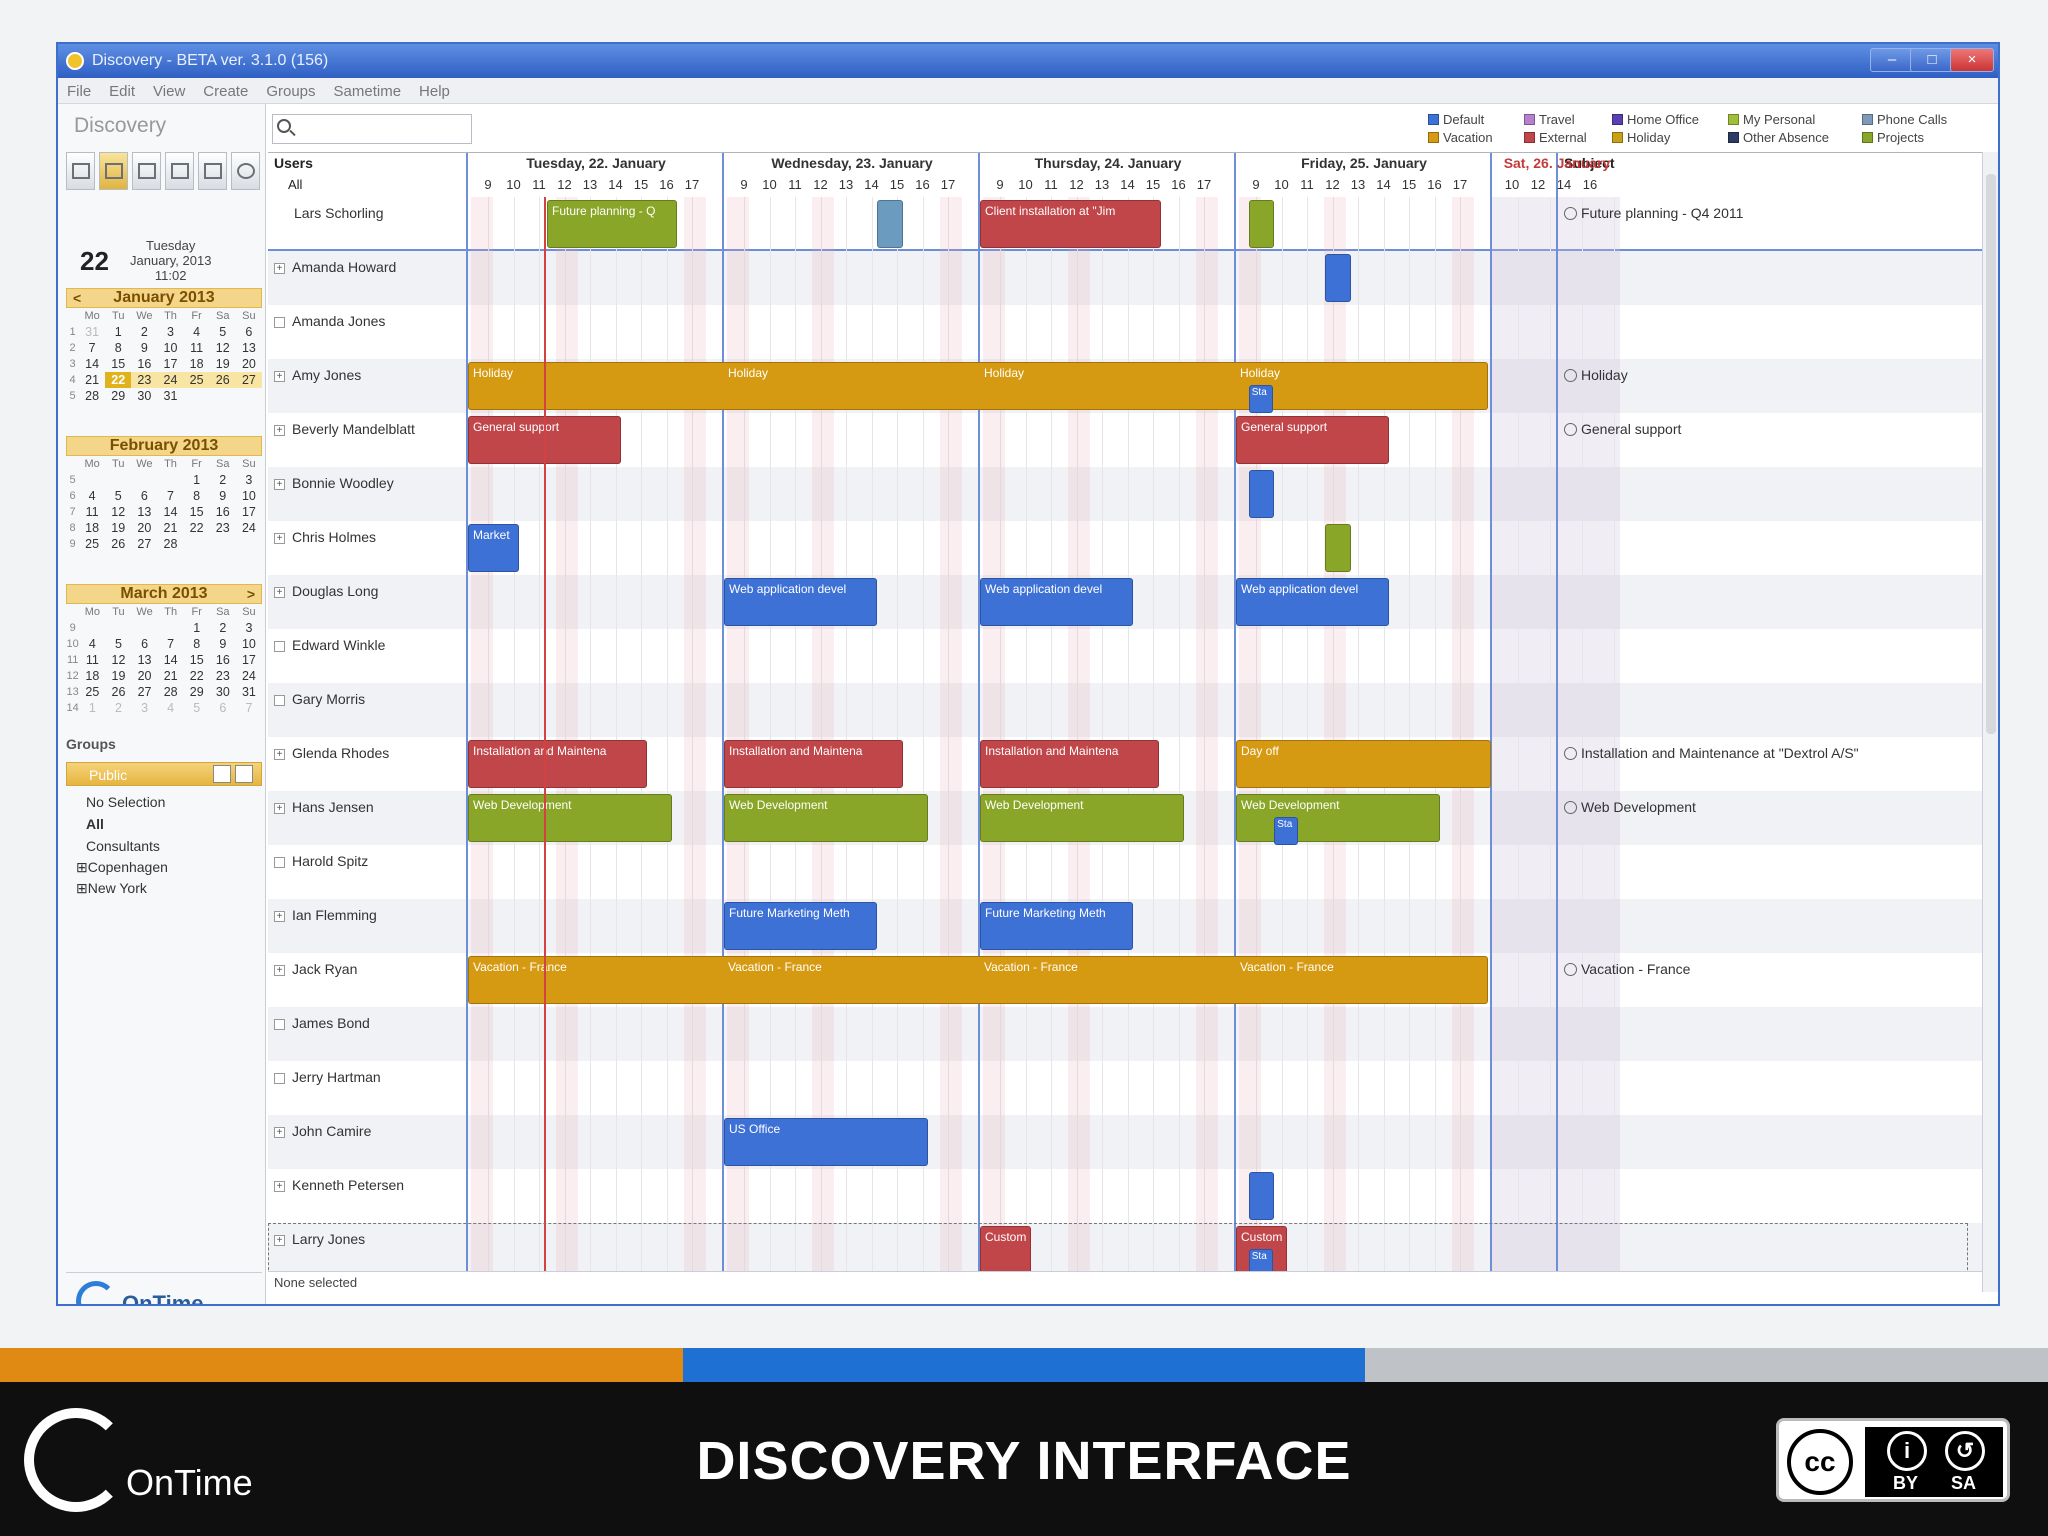 The width and height of the screenshot is (2048, 1536). Describe the element at coordinates (223, 676) in the screenshot. I see `calendar-day: 23` at that location.